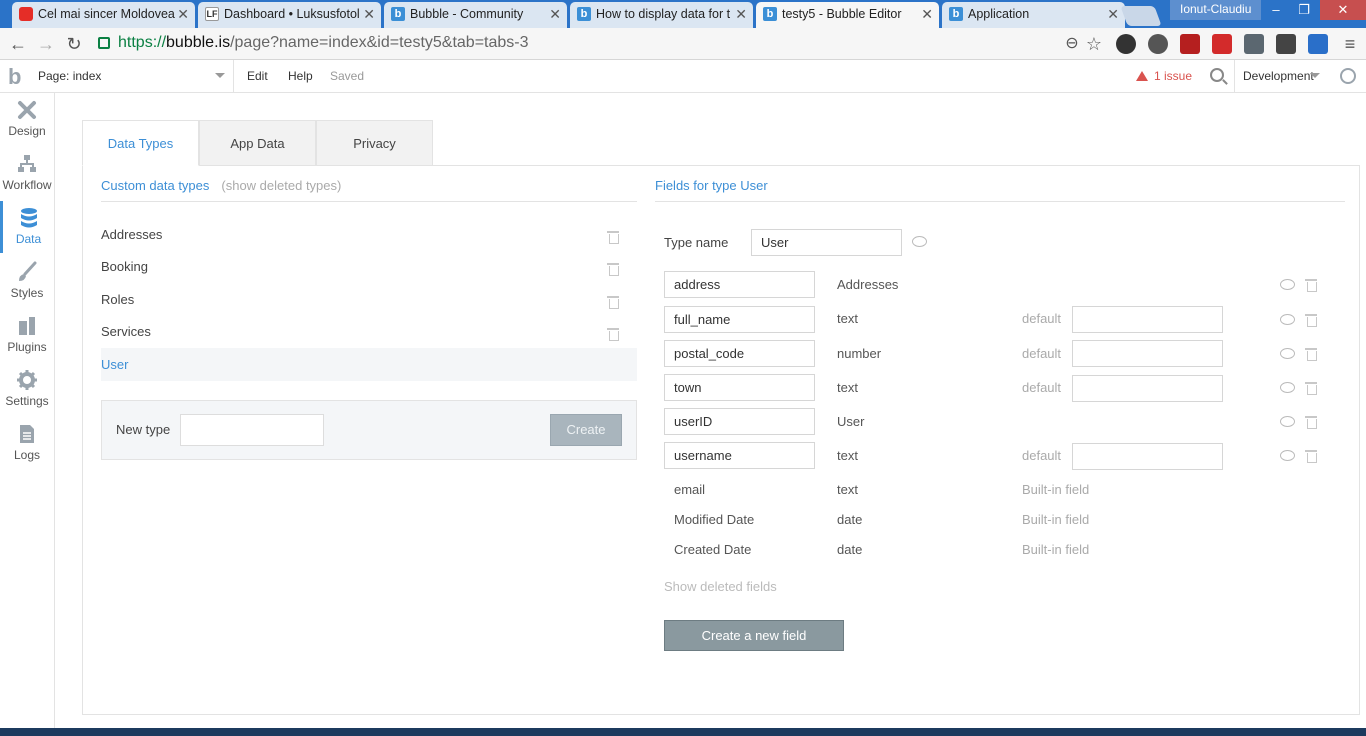 This screenshot has height=736, width=1366. What do you see at coordinates (18, 44) in the screenshot?
I see `back-icon: ←` at bounding box center [18, 44].